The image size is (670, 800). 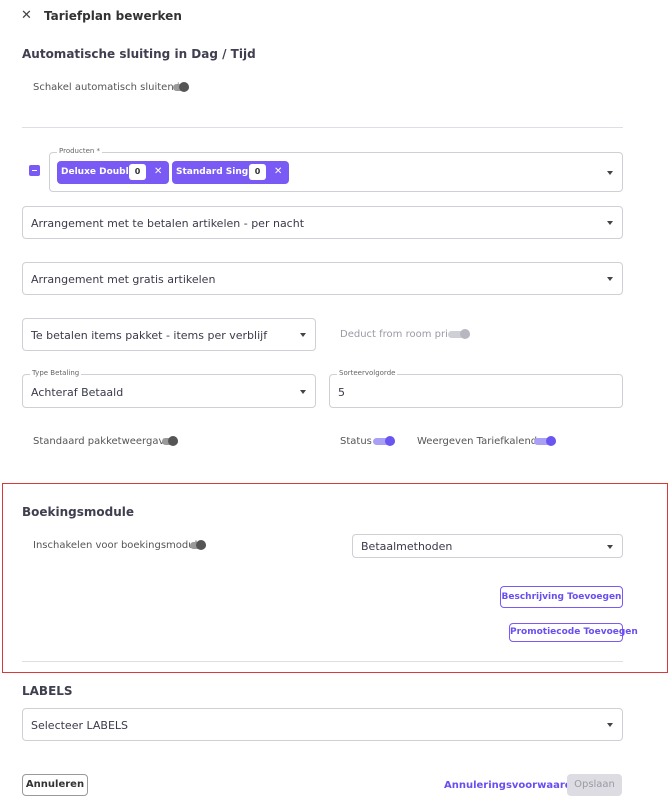 What do you see at coordinates (109, 87) in the screenshot?
I see `auto-close-toggle-label: Schakel automatisch sluiten in` at bounding box center [109, 87].